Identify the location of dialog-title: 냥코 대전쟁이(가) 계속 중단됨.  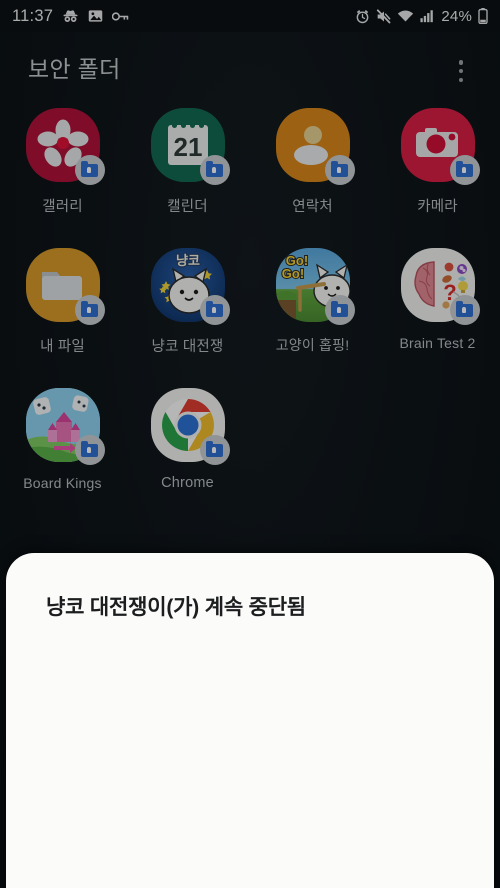
(176, 607).